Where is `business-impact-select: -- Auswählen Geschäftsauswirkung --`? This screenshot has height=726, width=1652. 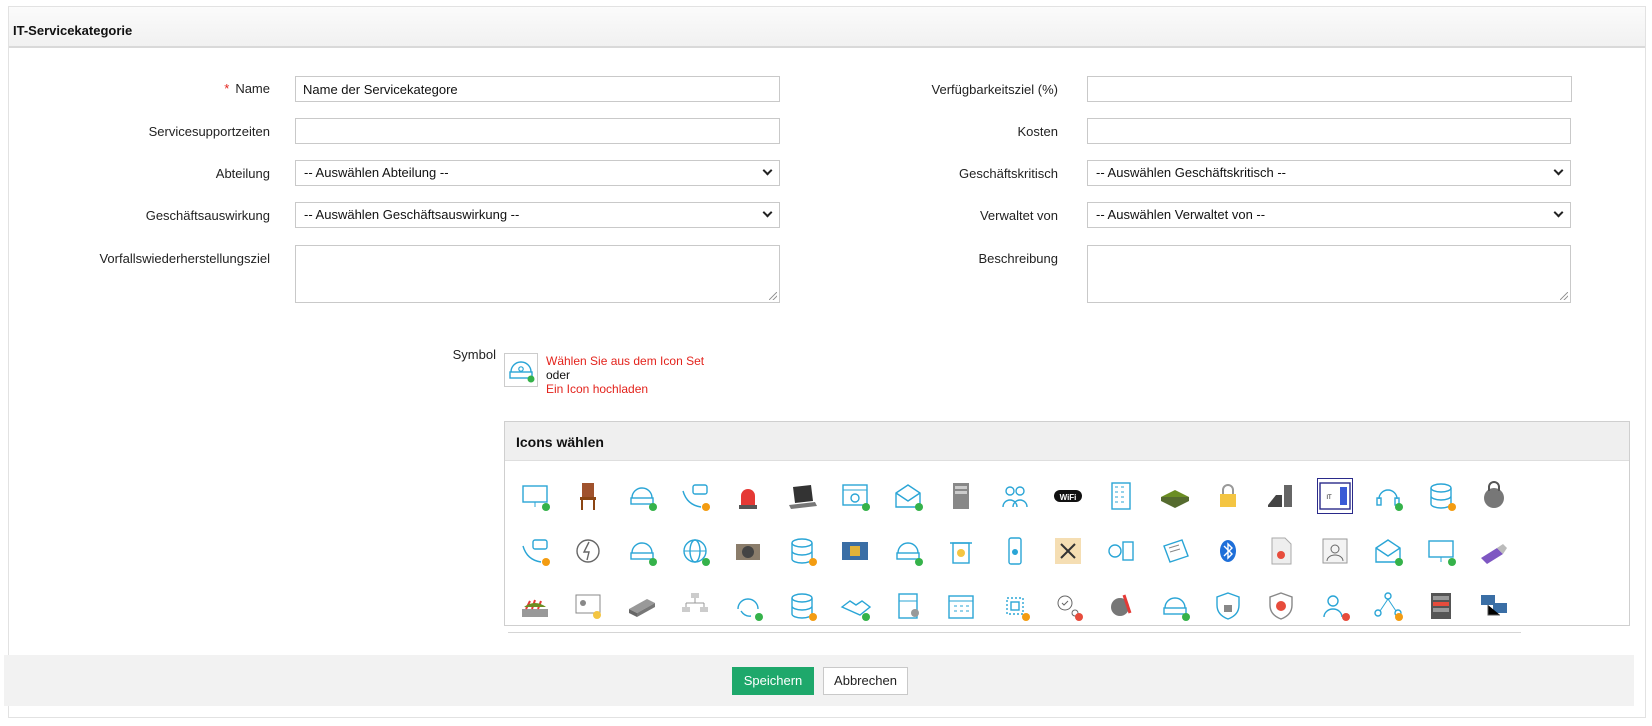 business-impact-select: -- Auswählen Geschäftsauswirkung -- is located at coordinates (537, 215).